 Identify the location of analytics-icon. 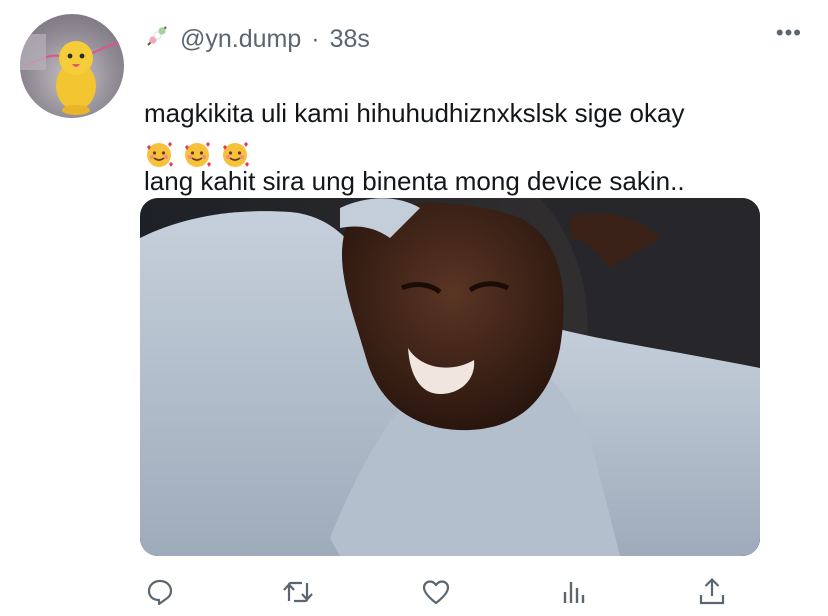
(574, 592).